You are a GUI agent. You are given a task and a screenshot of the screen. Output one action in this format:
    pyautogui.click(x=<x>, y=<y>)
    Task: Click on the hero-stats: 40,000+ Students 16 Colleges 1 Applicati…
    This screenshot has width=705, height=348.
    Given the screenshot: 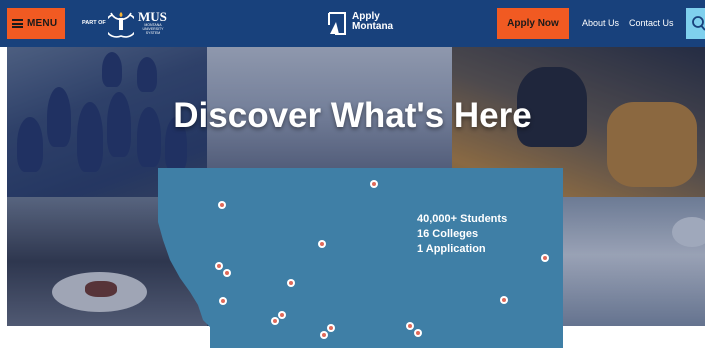 What is the action you would take?
    pyautogui.click(x=462, y=234)
    